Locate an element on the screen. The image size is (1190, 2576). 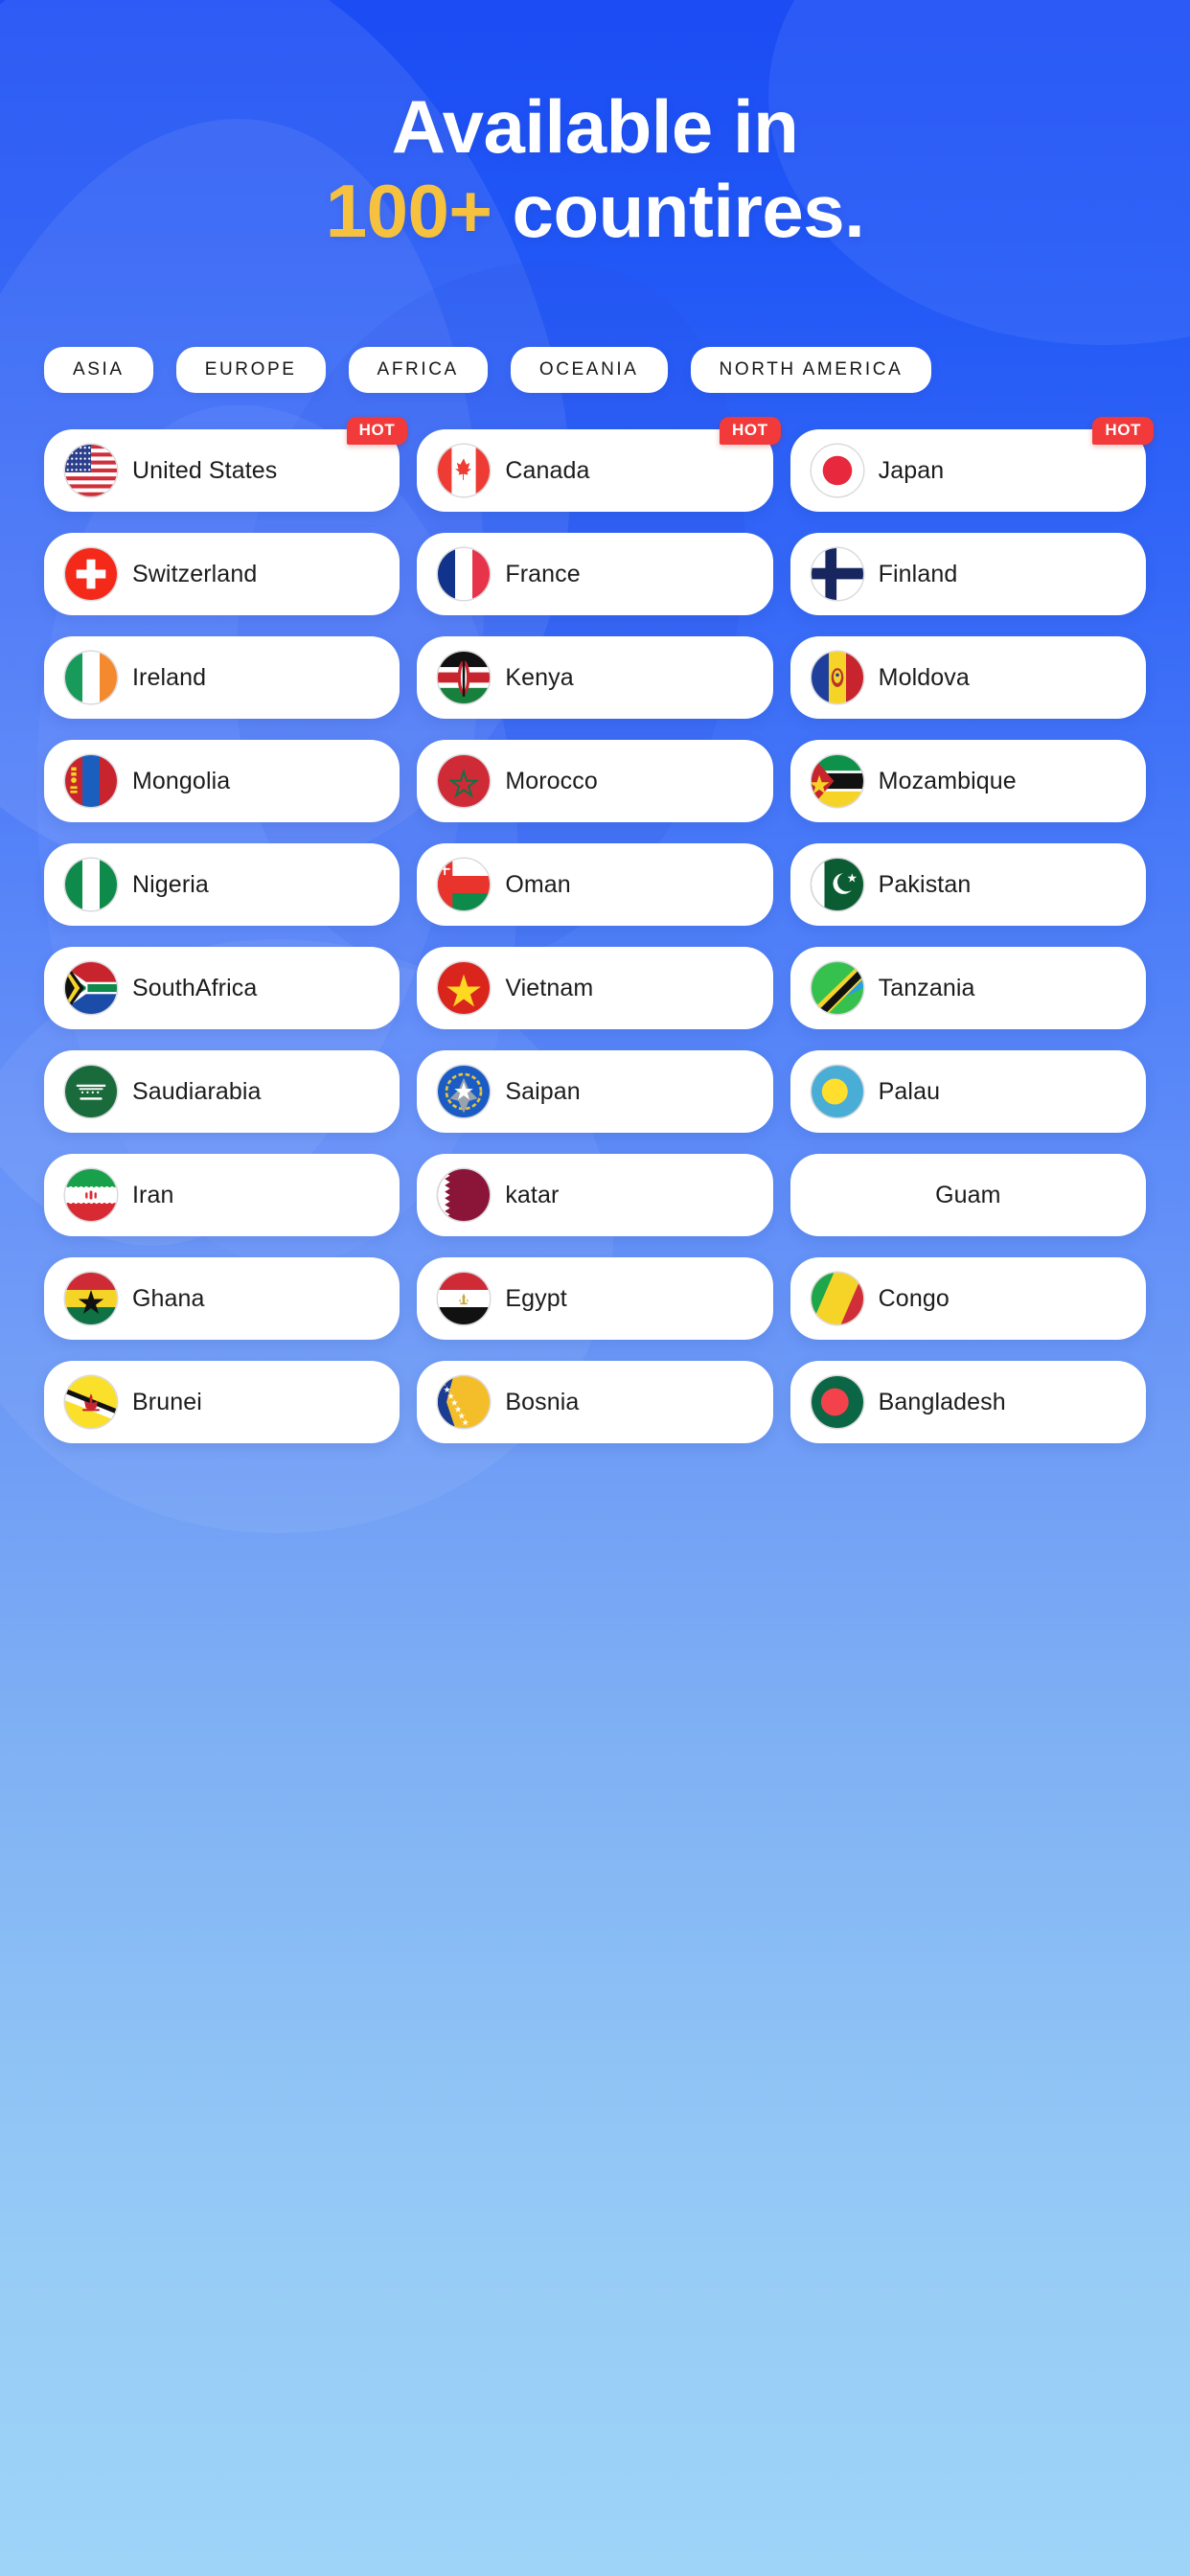
country-card: France is located at coordinates (595, 574).